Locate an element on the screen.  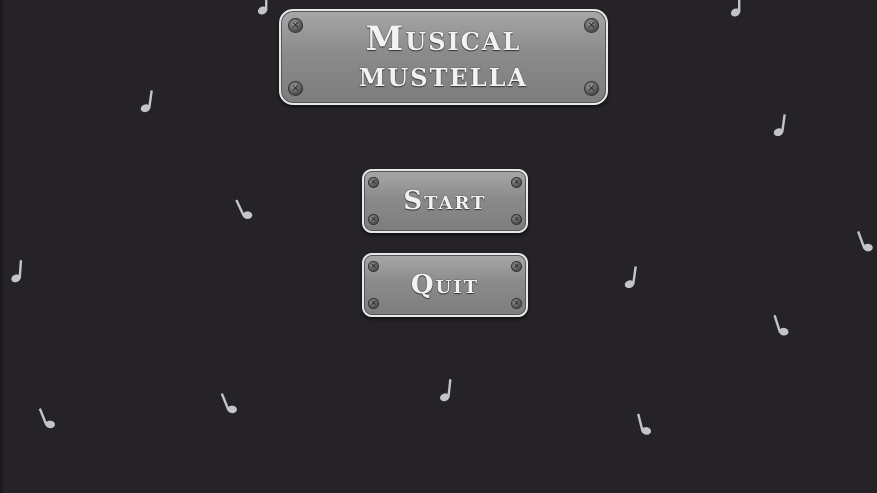
quit-button-label: Quit is located at coordinates (445, 285).